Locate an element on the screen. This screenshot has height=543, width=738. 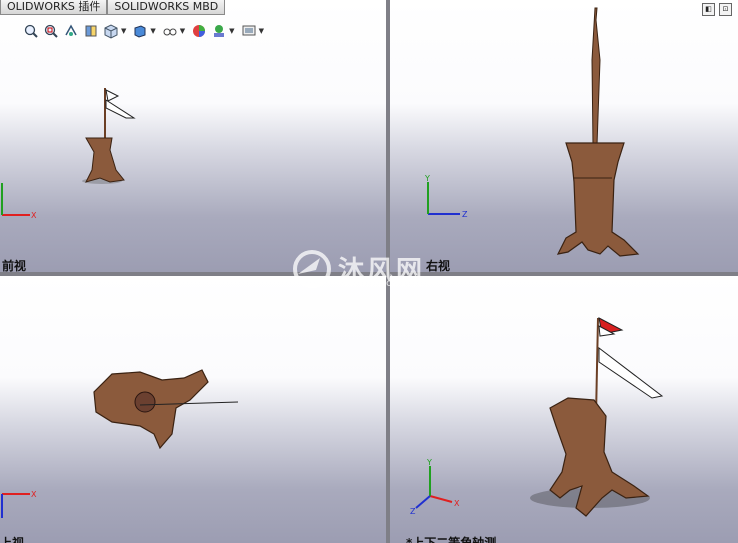
viewport-label-trimetric: *上下二等角轴测 is located at coordinates (451, 539).